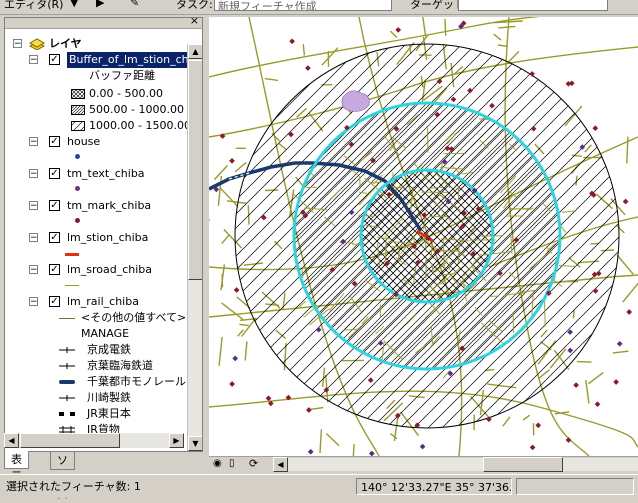 This screenshot has width=638, height=503. Describe the element at coordinates (103, 23) in the screenshot. I see `toc-titlebar: ×` at that location.